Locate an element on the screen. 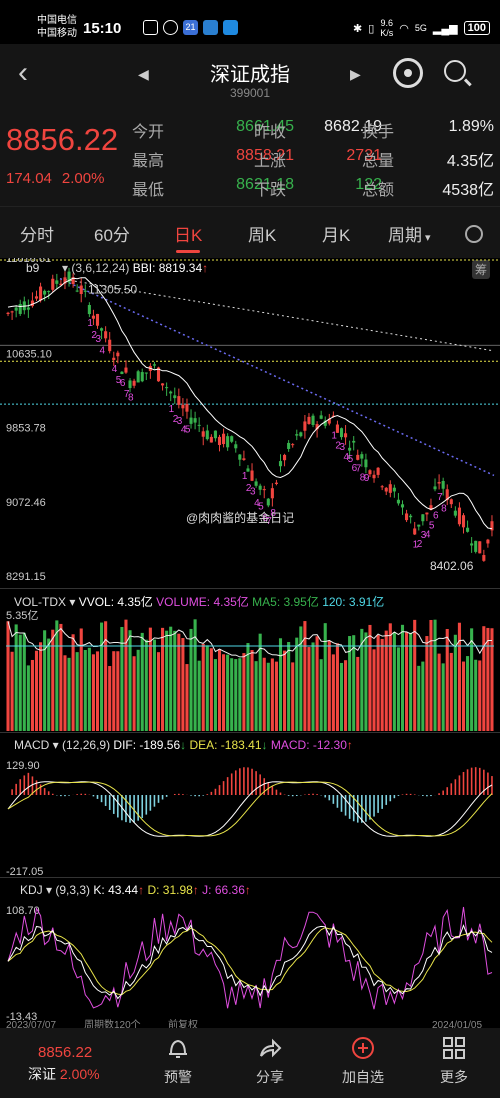  nine-turn-digit: 6 is located at coordinates (436, 515).